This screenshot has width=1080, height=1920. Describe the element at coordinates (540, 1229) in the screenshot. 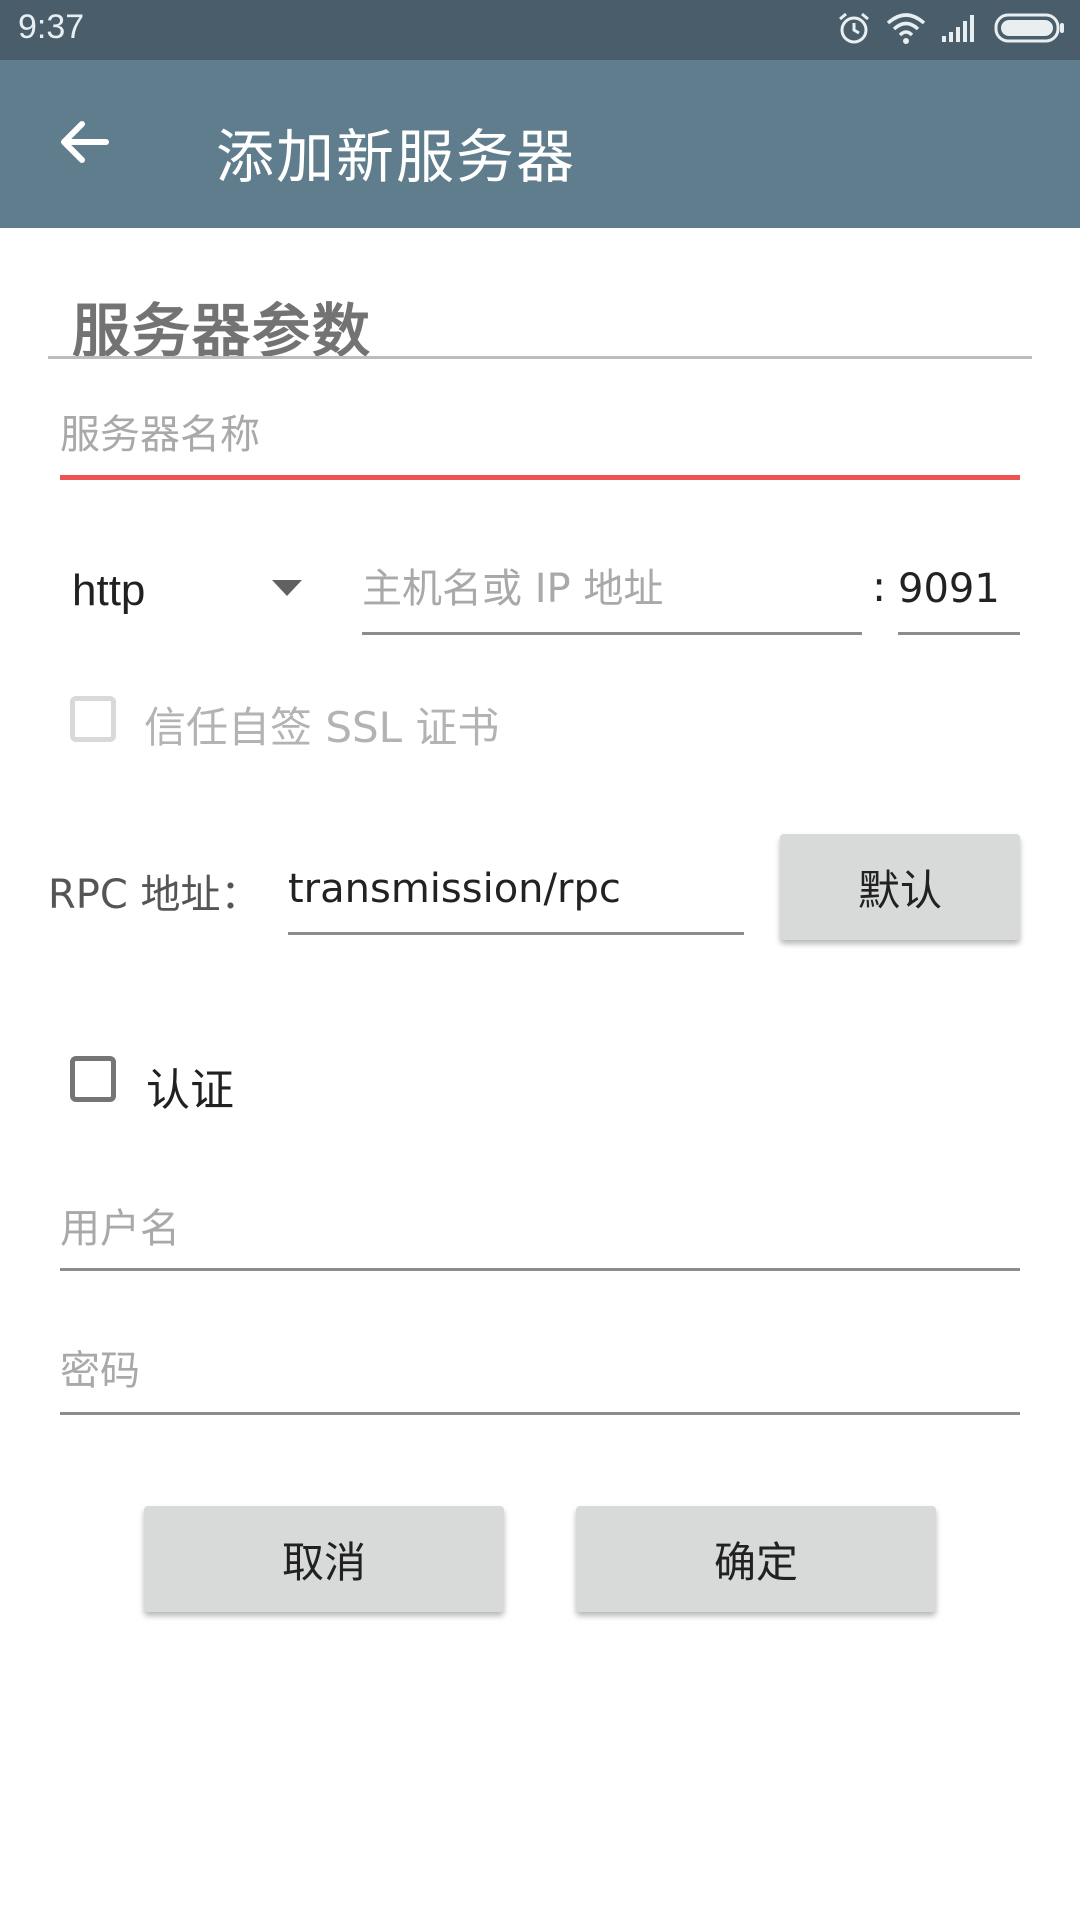

I see `username-input` at that location.